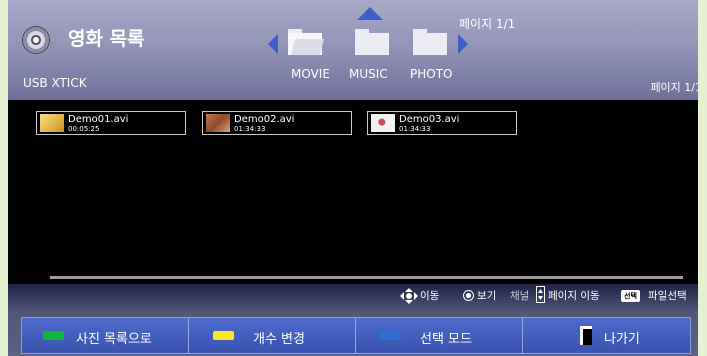 This screenshot has height=356, width=707. Describe the element at coordinates (487, 296) in the screenshot. I see `hint-view: 보기` at that location.